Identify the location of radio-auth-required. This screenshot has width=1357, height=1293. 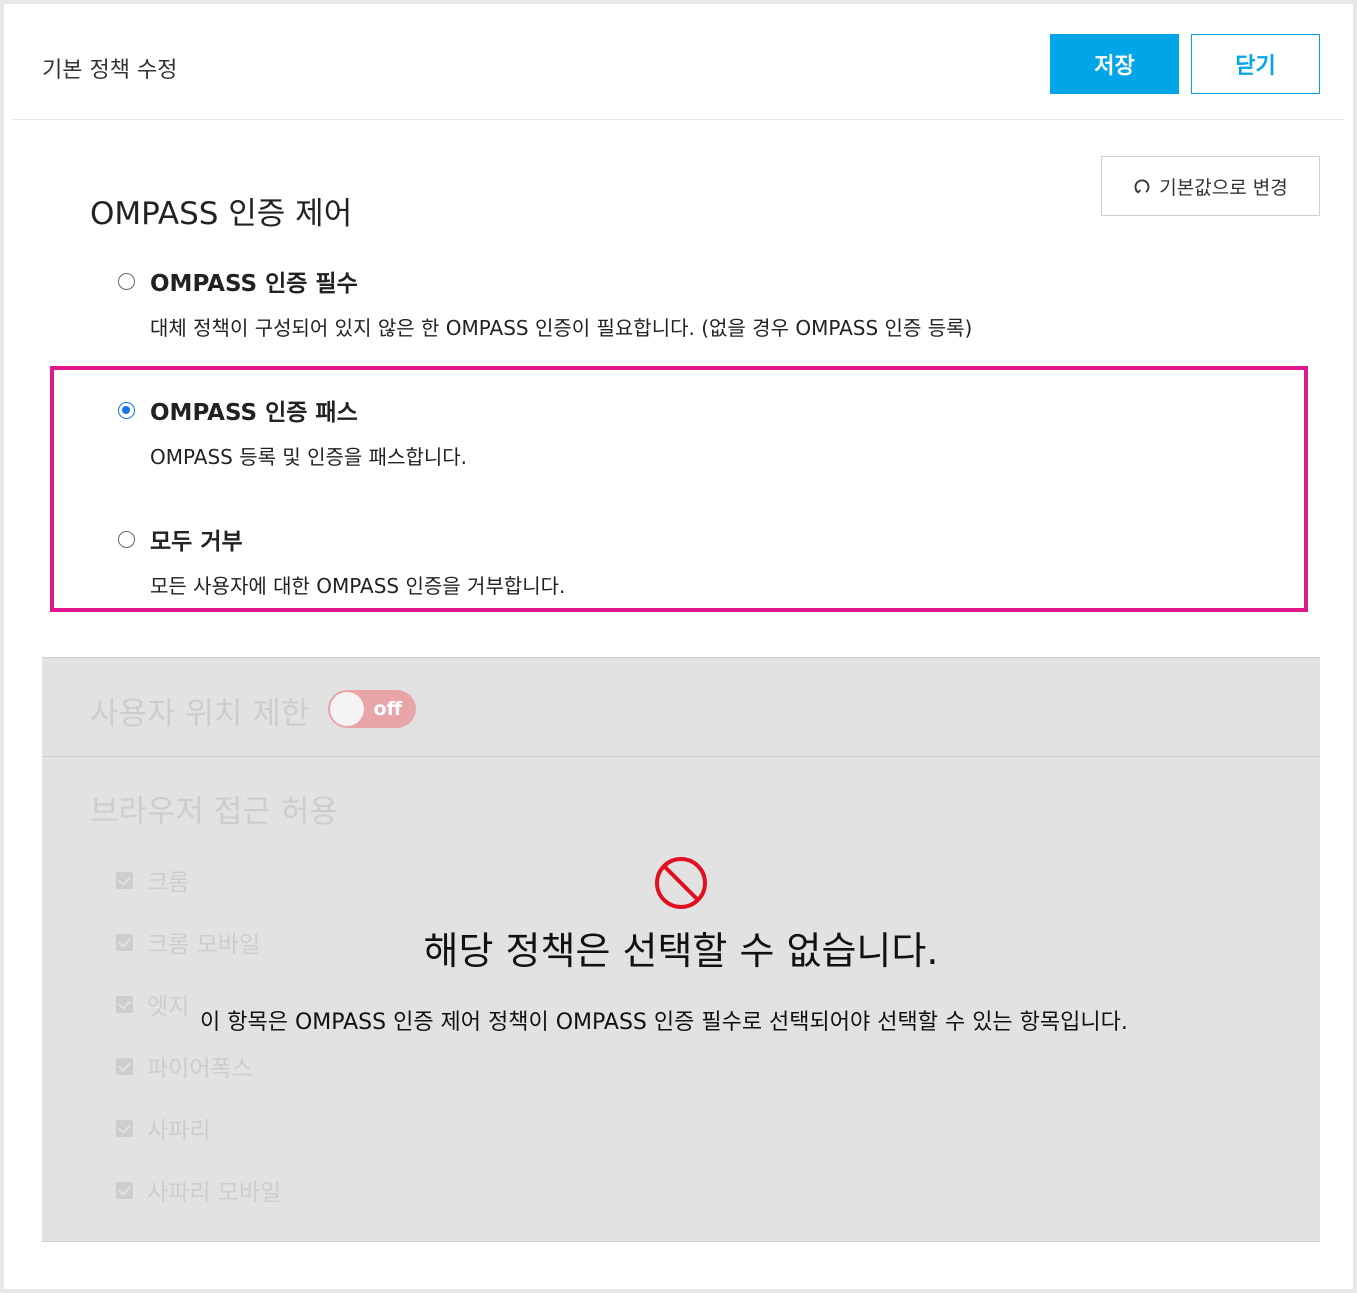
(126, 281).